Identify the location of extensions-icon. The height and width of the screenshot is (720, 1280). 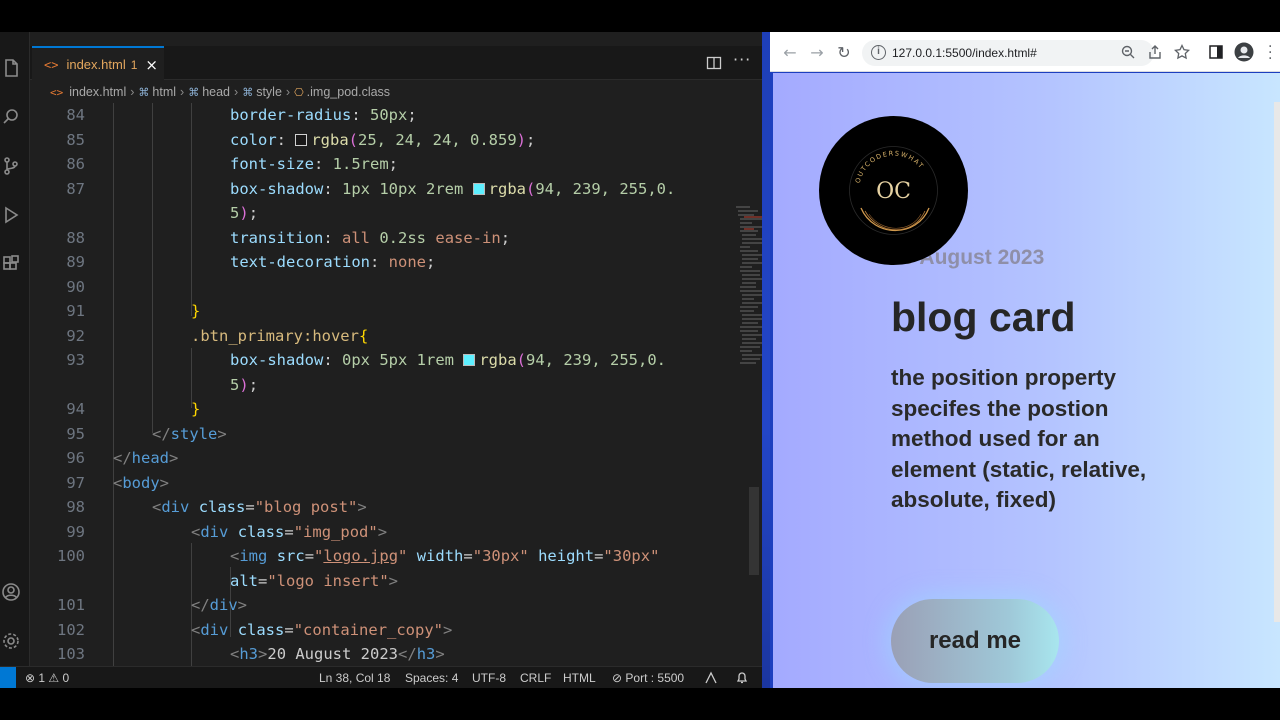
(11, 264).